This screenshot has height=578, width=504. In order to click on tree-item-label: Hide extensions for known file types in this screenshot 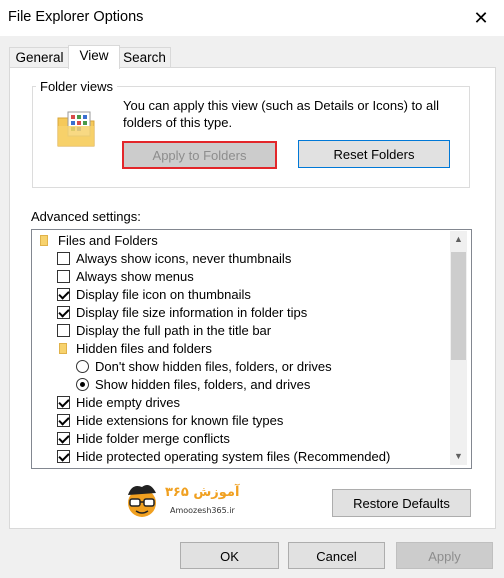, I will do `click(180, 420)`.